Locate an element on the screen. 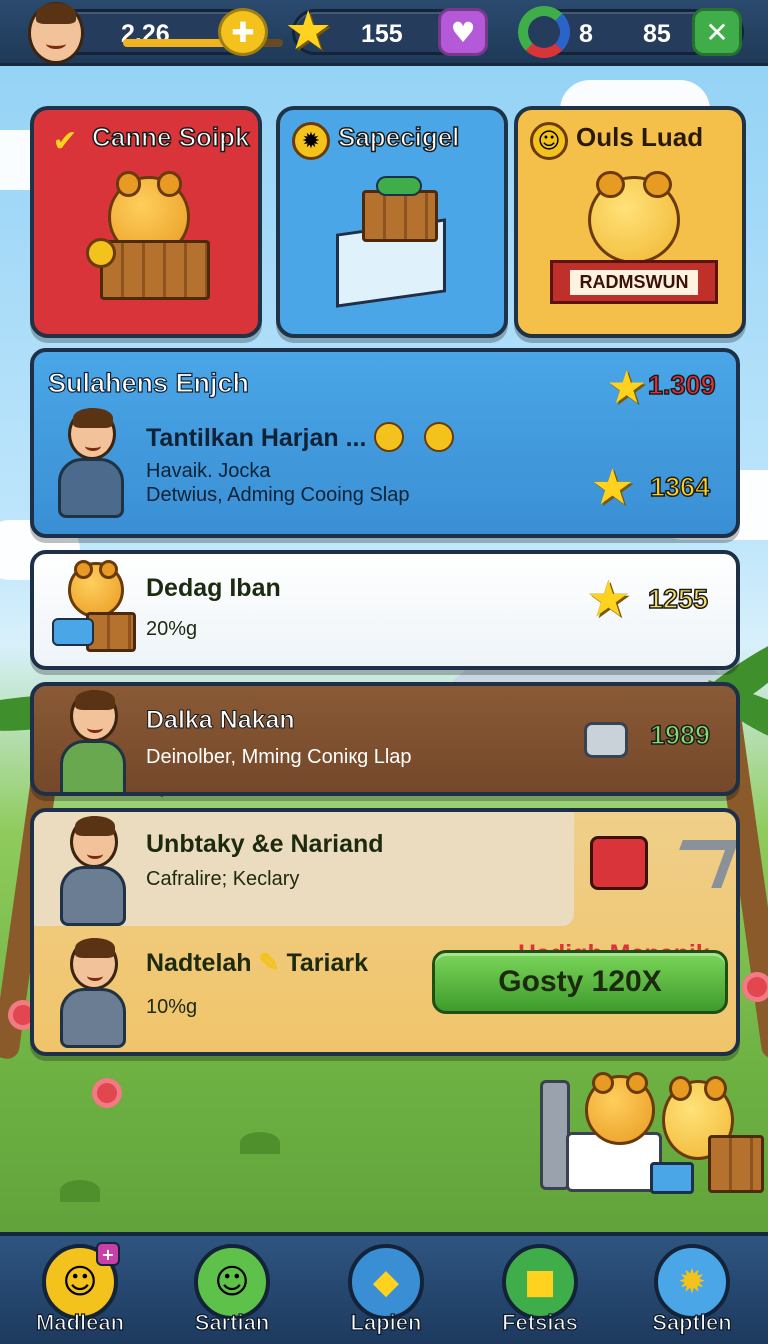 The width and height of the screenshot is (768, 1344). nav-item-4: ■ Fetsias is located at coordinates (540, 1292).